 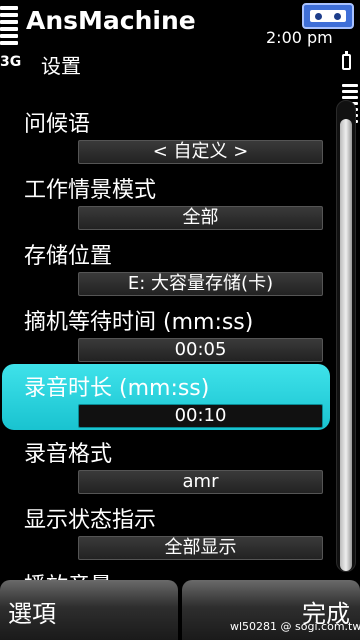 What do you see at coordinates (200, 416) in the screenshot?
I see `setting-value: 00:10` at bounding box center [200, 416].